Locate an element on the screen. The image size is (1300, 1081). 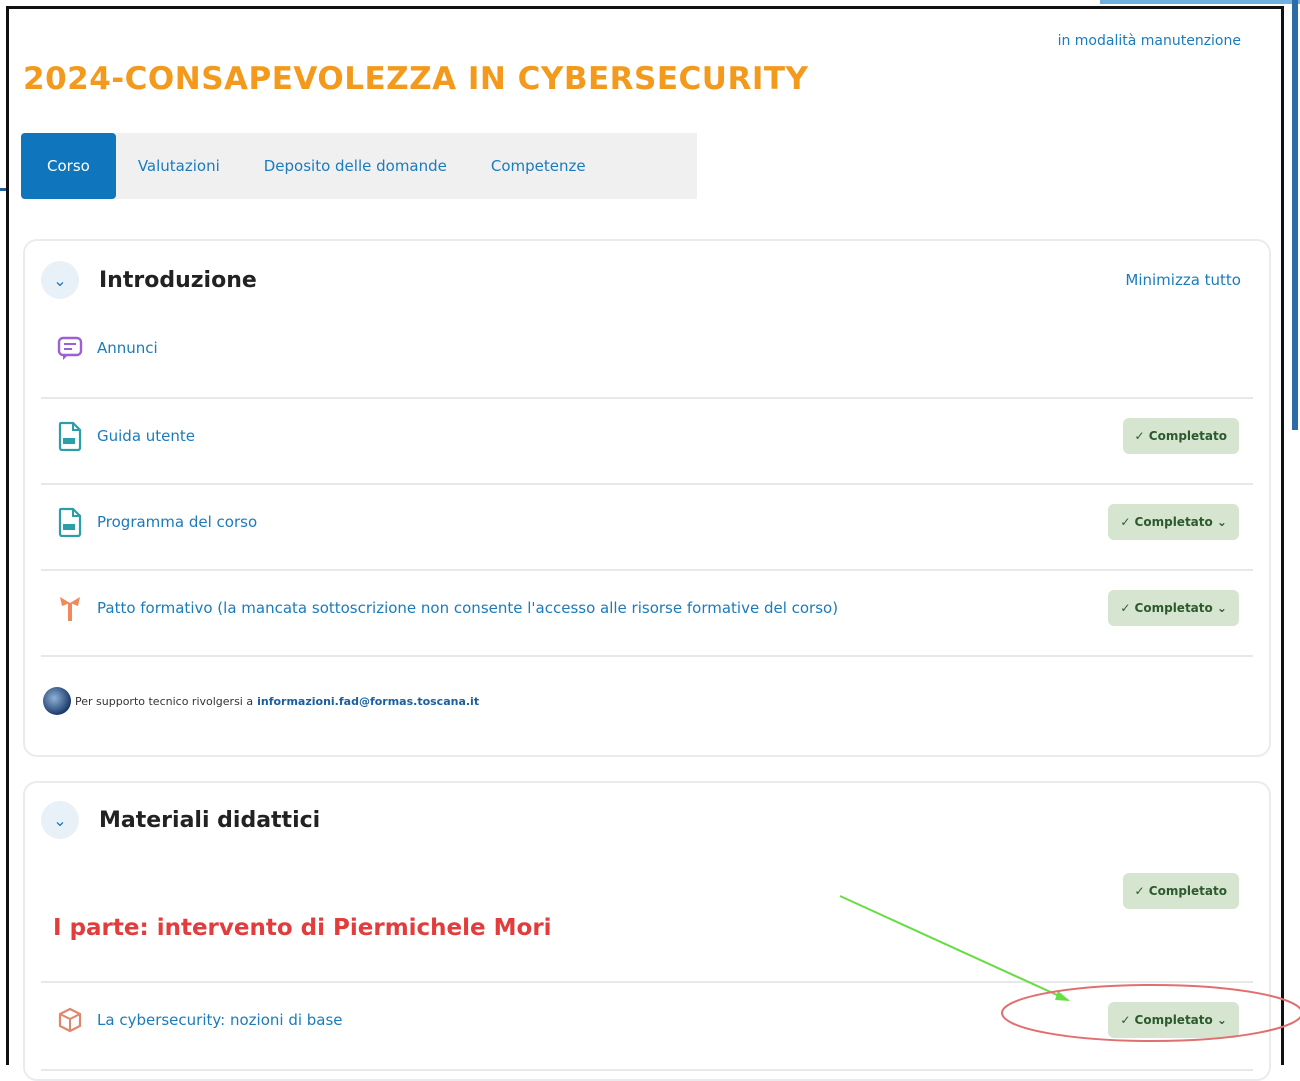
globe-icon is located at coordinates (57, 701).